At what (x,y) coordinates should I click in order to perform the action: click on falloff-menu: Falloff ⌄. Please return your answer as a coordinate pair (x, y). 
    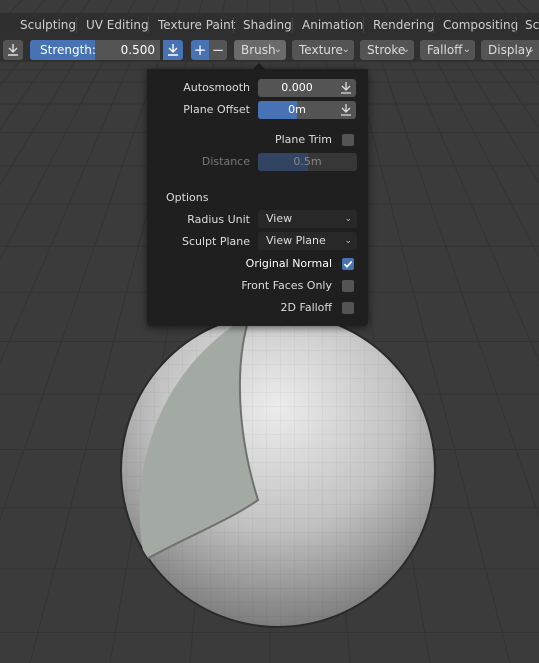
    Looking at the image, I should click on (447, 50).